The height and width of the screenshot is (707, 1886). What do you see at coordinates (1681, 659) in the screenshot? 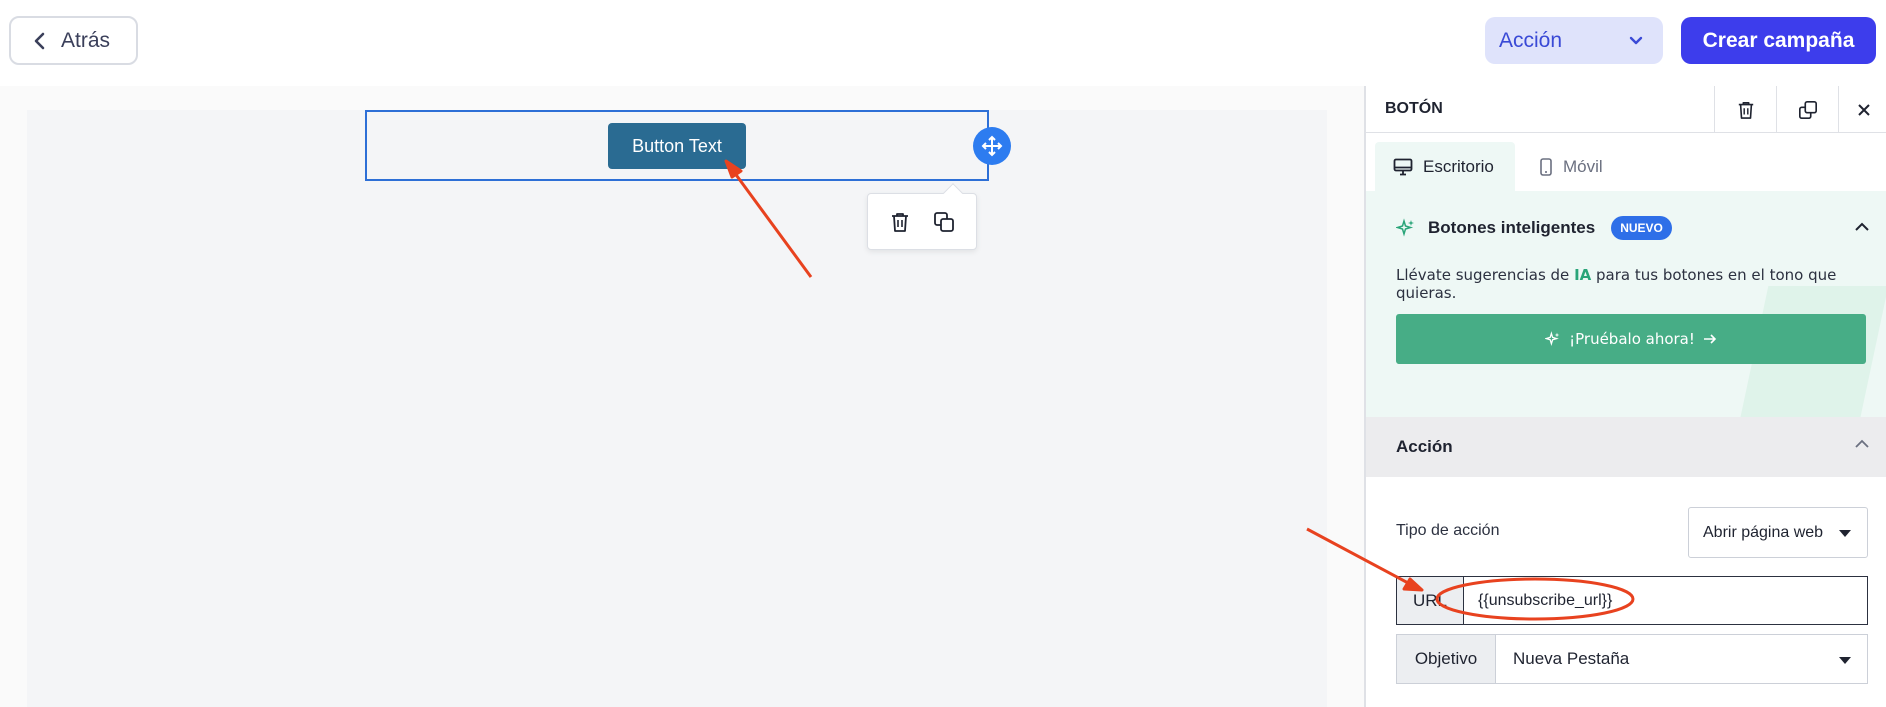
I see `target-select: Nueva Pestaña` at bounding box center [1681, 659].